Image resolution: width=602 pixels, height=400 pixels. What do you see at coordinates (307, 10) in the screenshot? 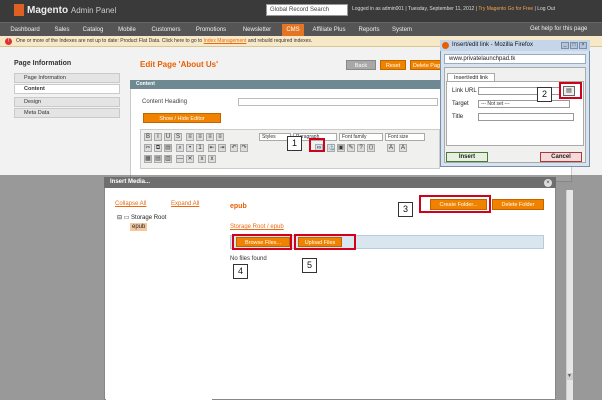
I see `global-search-input: Global Record Search` at bounding box center [307, 10].